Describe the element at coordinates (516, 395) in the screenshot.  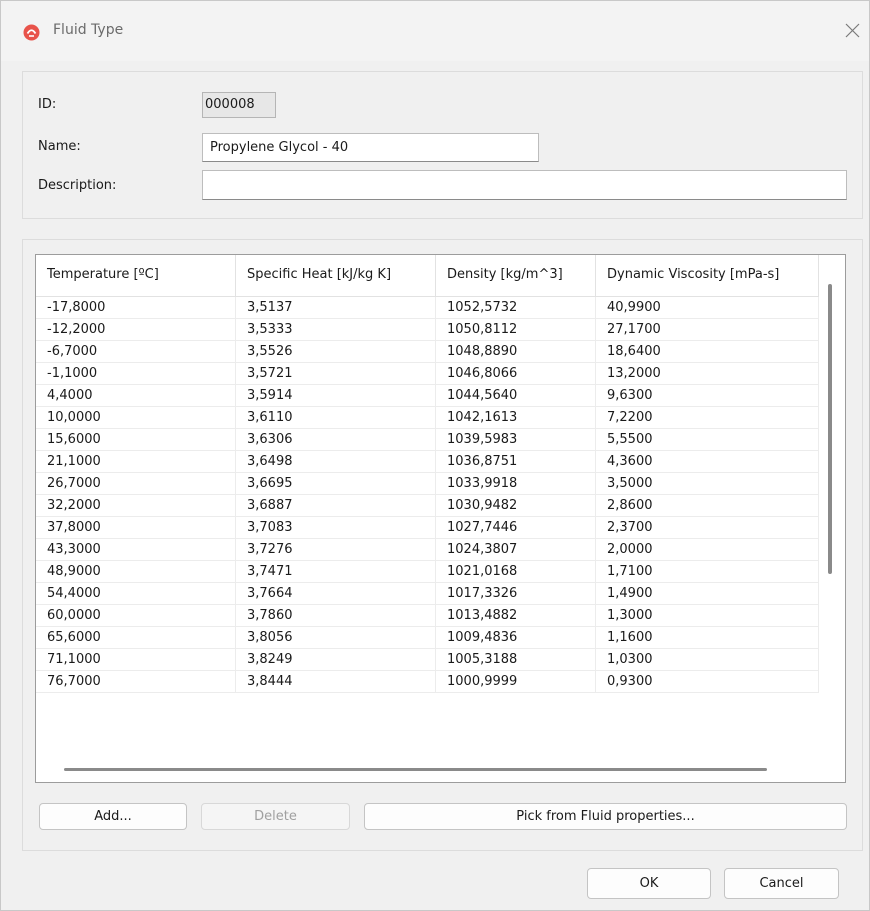
I see `table-cell-density: 1044,5640` at that location.